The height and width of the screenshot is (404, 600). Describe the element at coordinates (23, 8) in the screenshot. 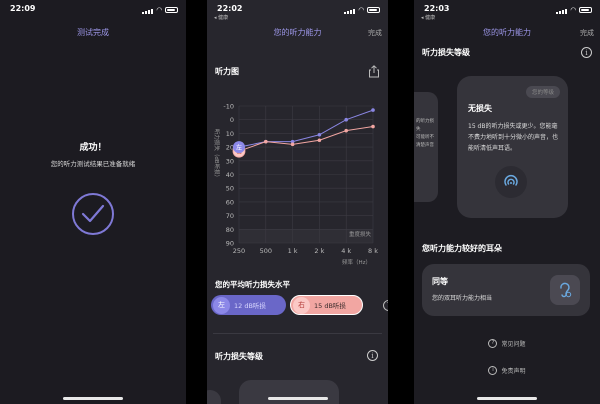

I see `status-time: 22:09` at that location.